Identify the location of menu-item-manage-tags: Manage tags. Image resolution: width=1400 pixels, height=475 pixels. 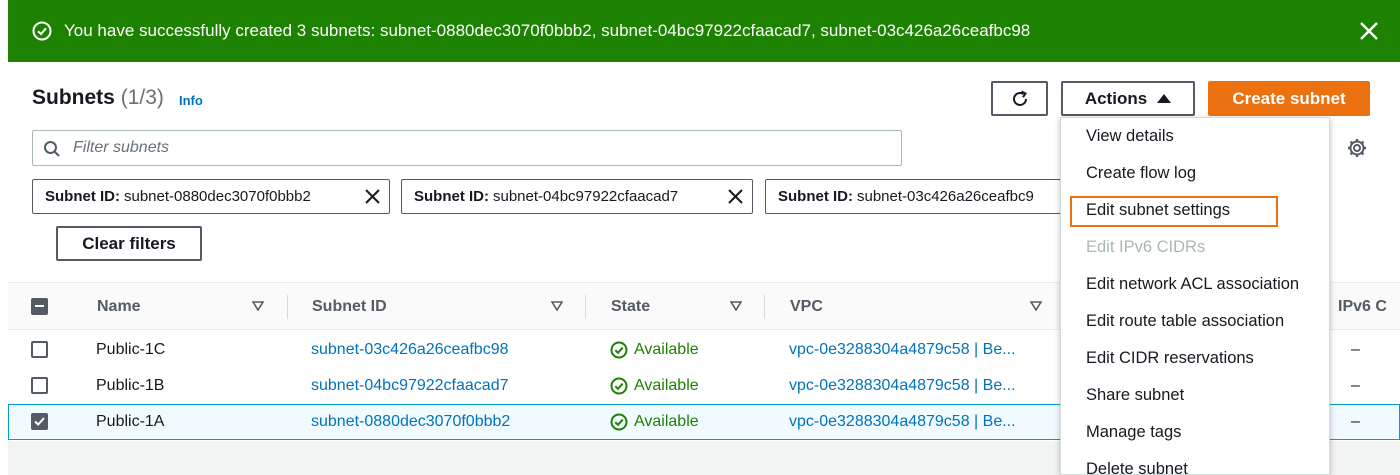
(1133, 432).